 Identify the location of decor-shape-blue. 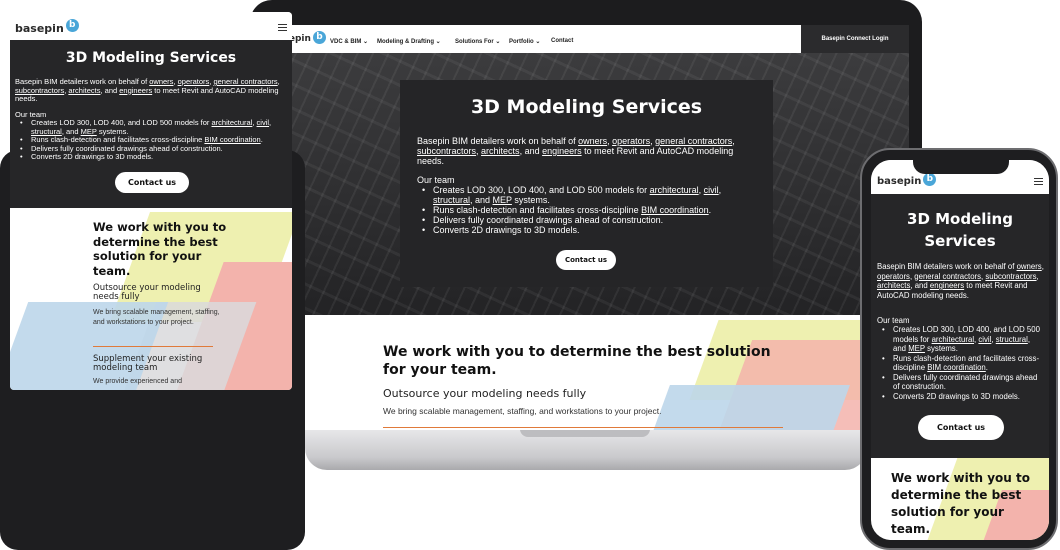
(749, 407).